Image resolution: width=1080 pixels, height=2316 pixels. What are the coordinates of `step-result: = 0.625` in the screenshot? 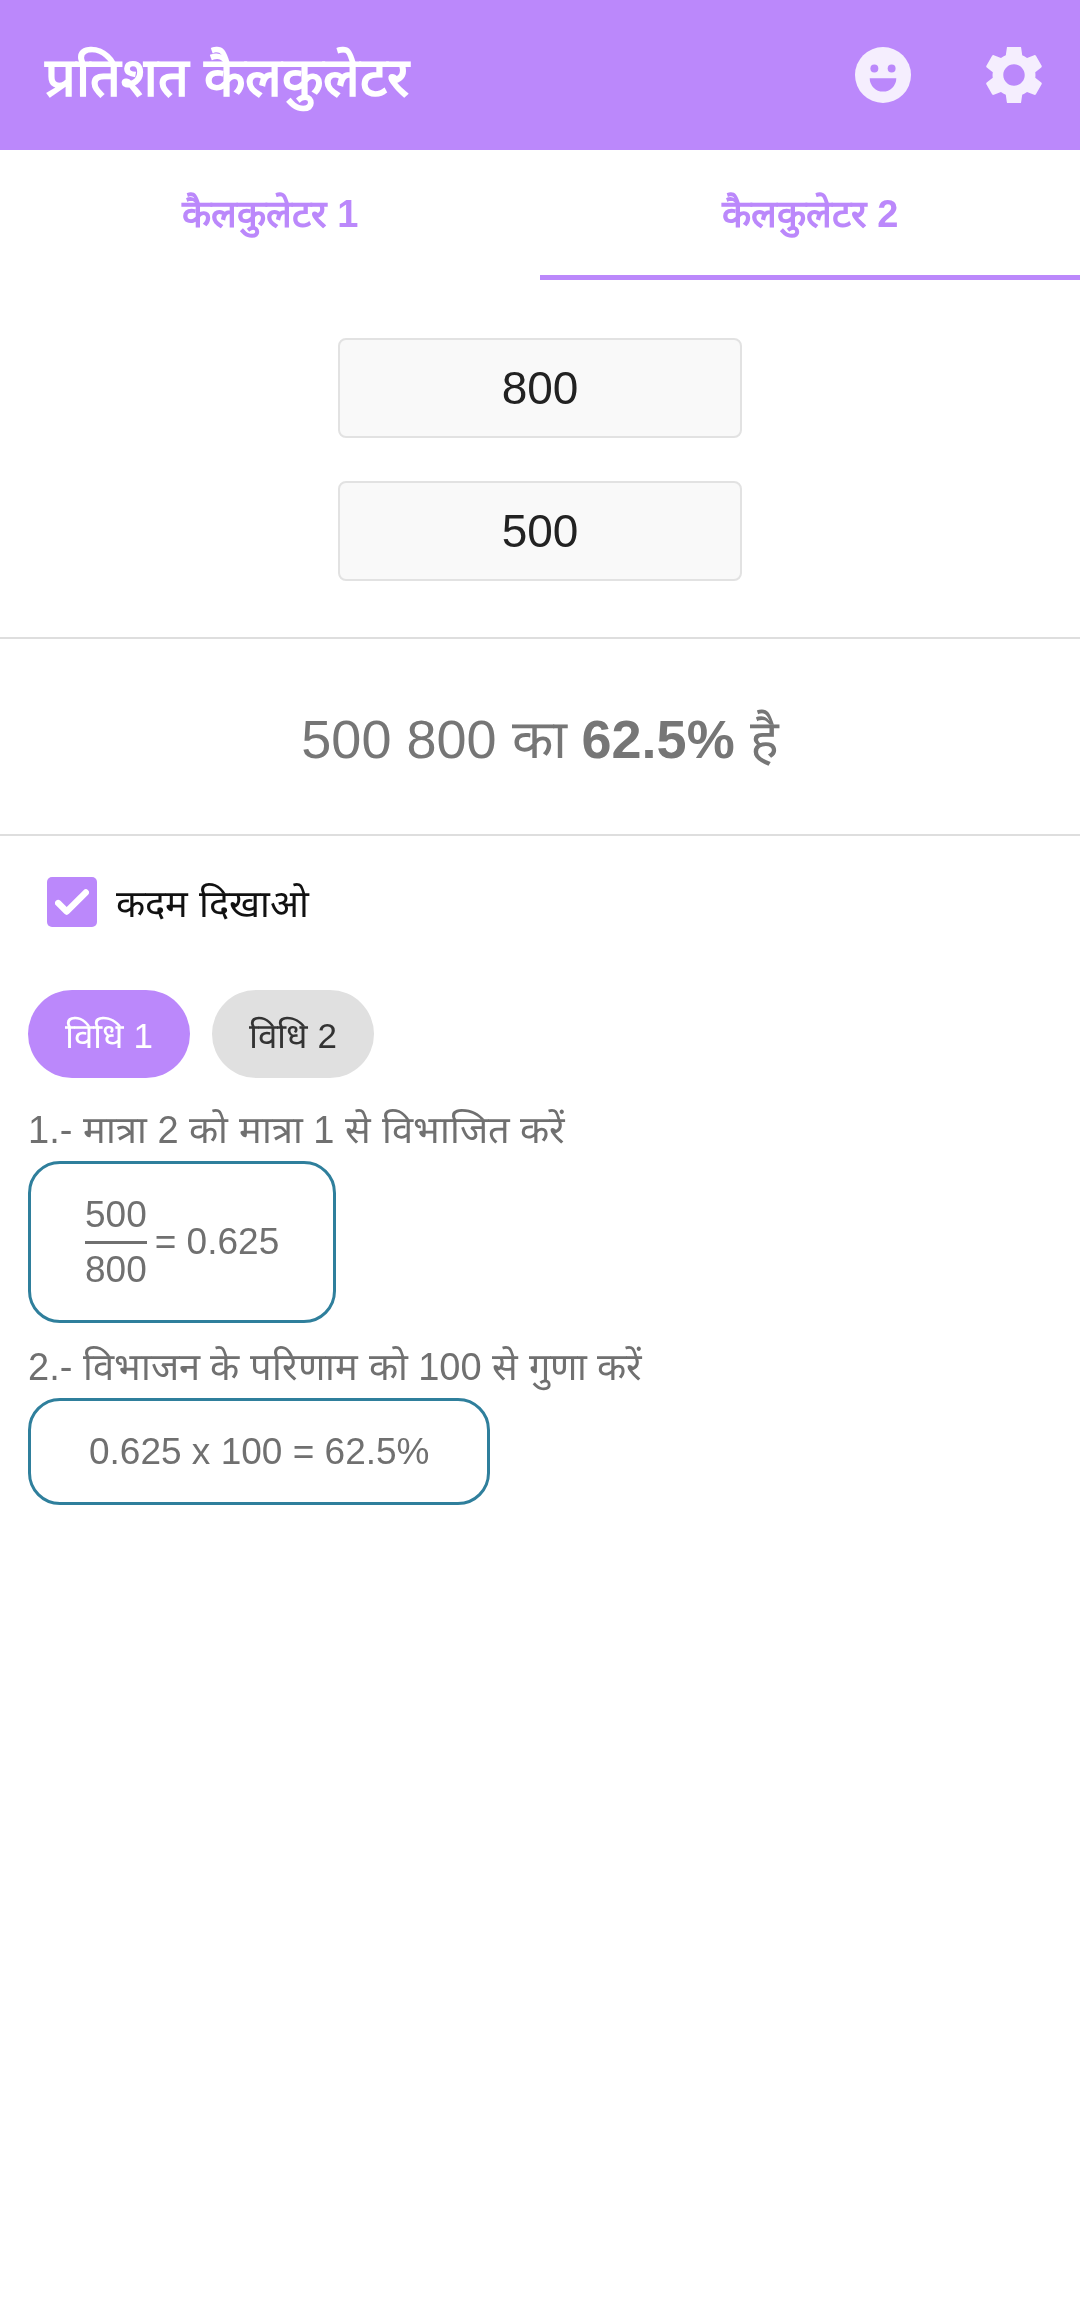 It's located at (217, 1242).